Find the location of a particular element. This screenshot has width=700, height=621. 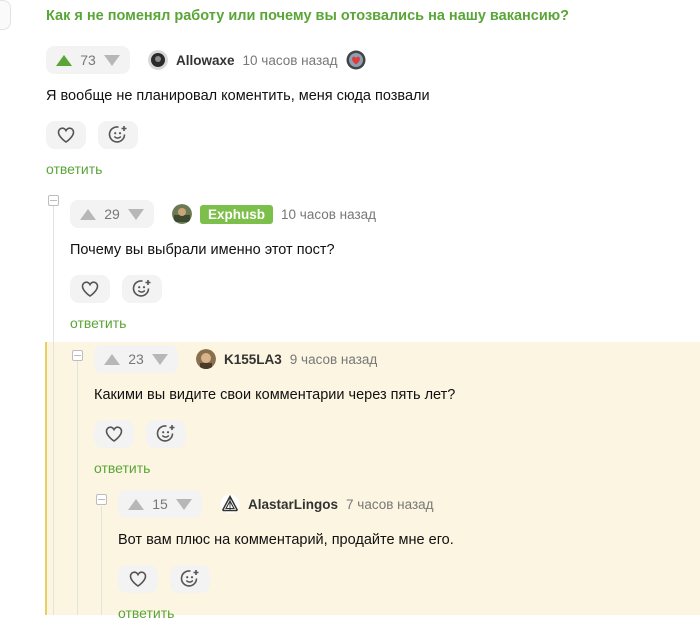

rating-value: 23 is located at coordinates (136, 359).